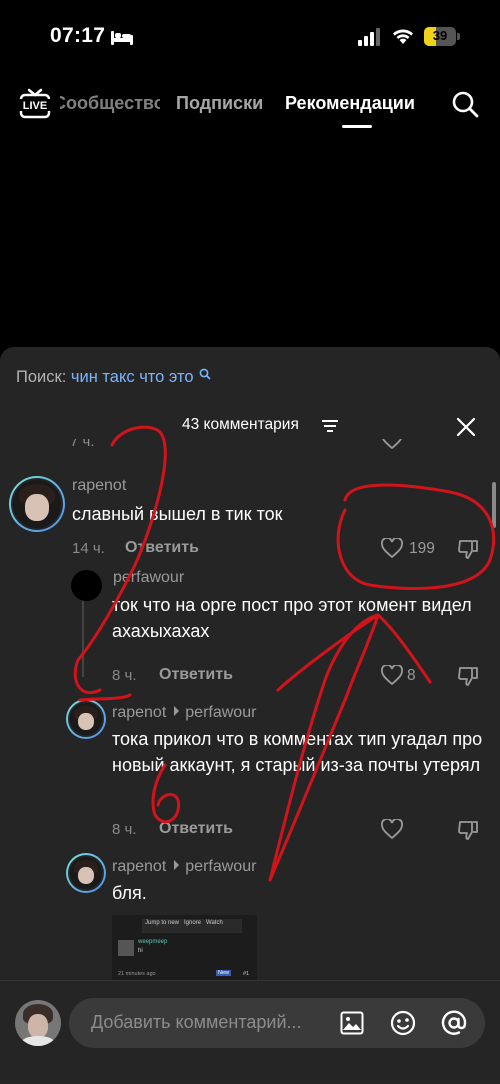  I want to click on search-query-link: чин такс что это, so click(132, 377).